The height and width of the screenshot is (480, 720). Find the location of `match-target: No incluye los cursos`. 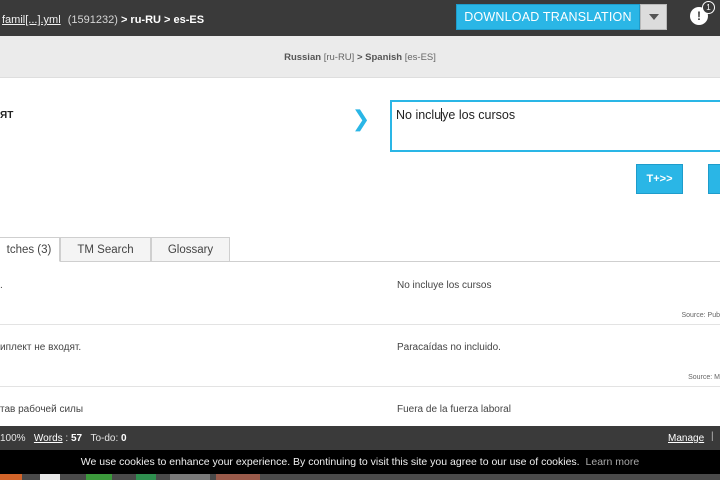

match-target: No incluye los cursos is located at coordinates (444, 285).